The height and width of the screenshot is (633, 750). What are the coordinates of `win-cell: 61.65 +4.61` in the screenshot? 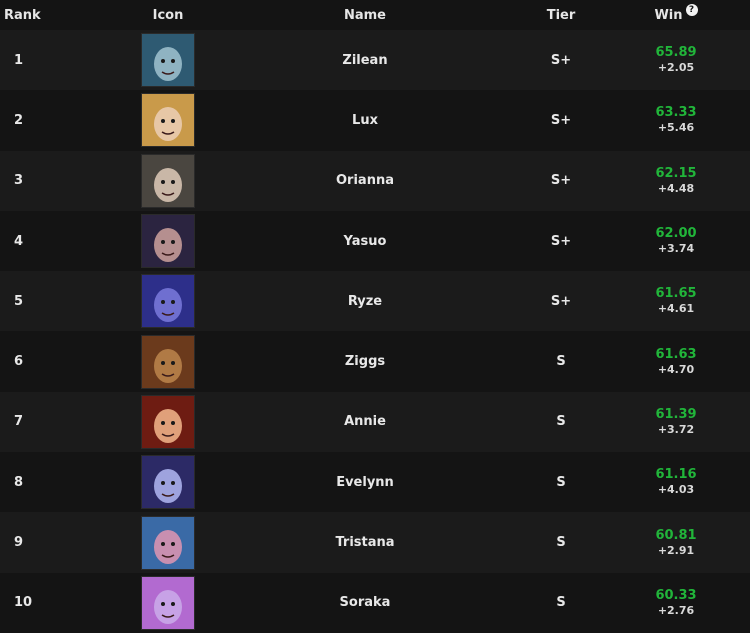 It's located at (676, 301).